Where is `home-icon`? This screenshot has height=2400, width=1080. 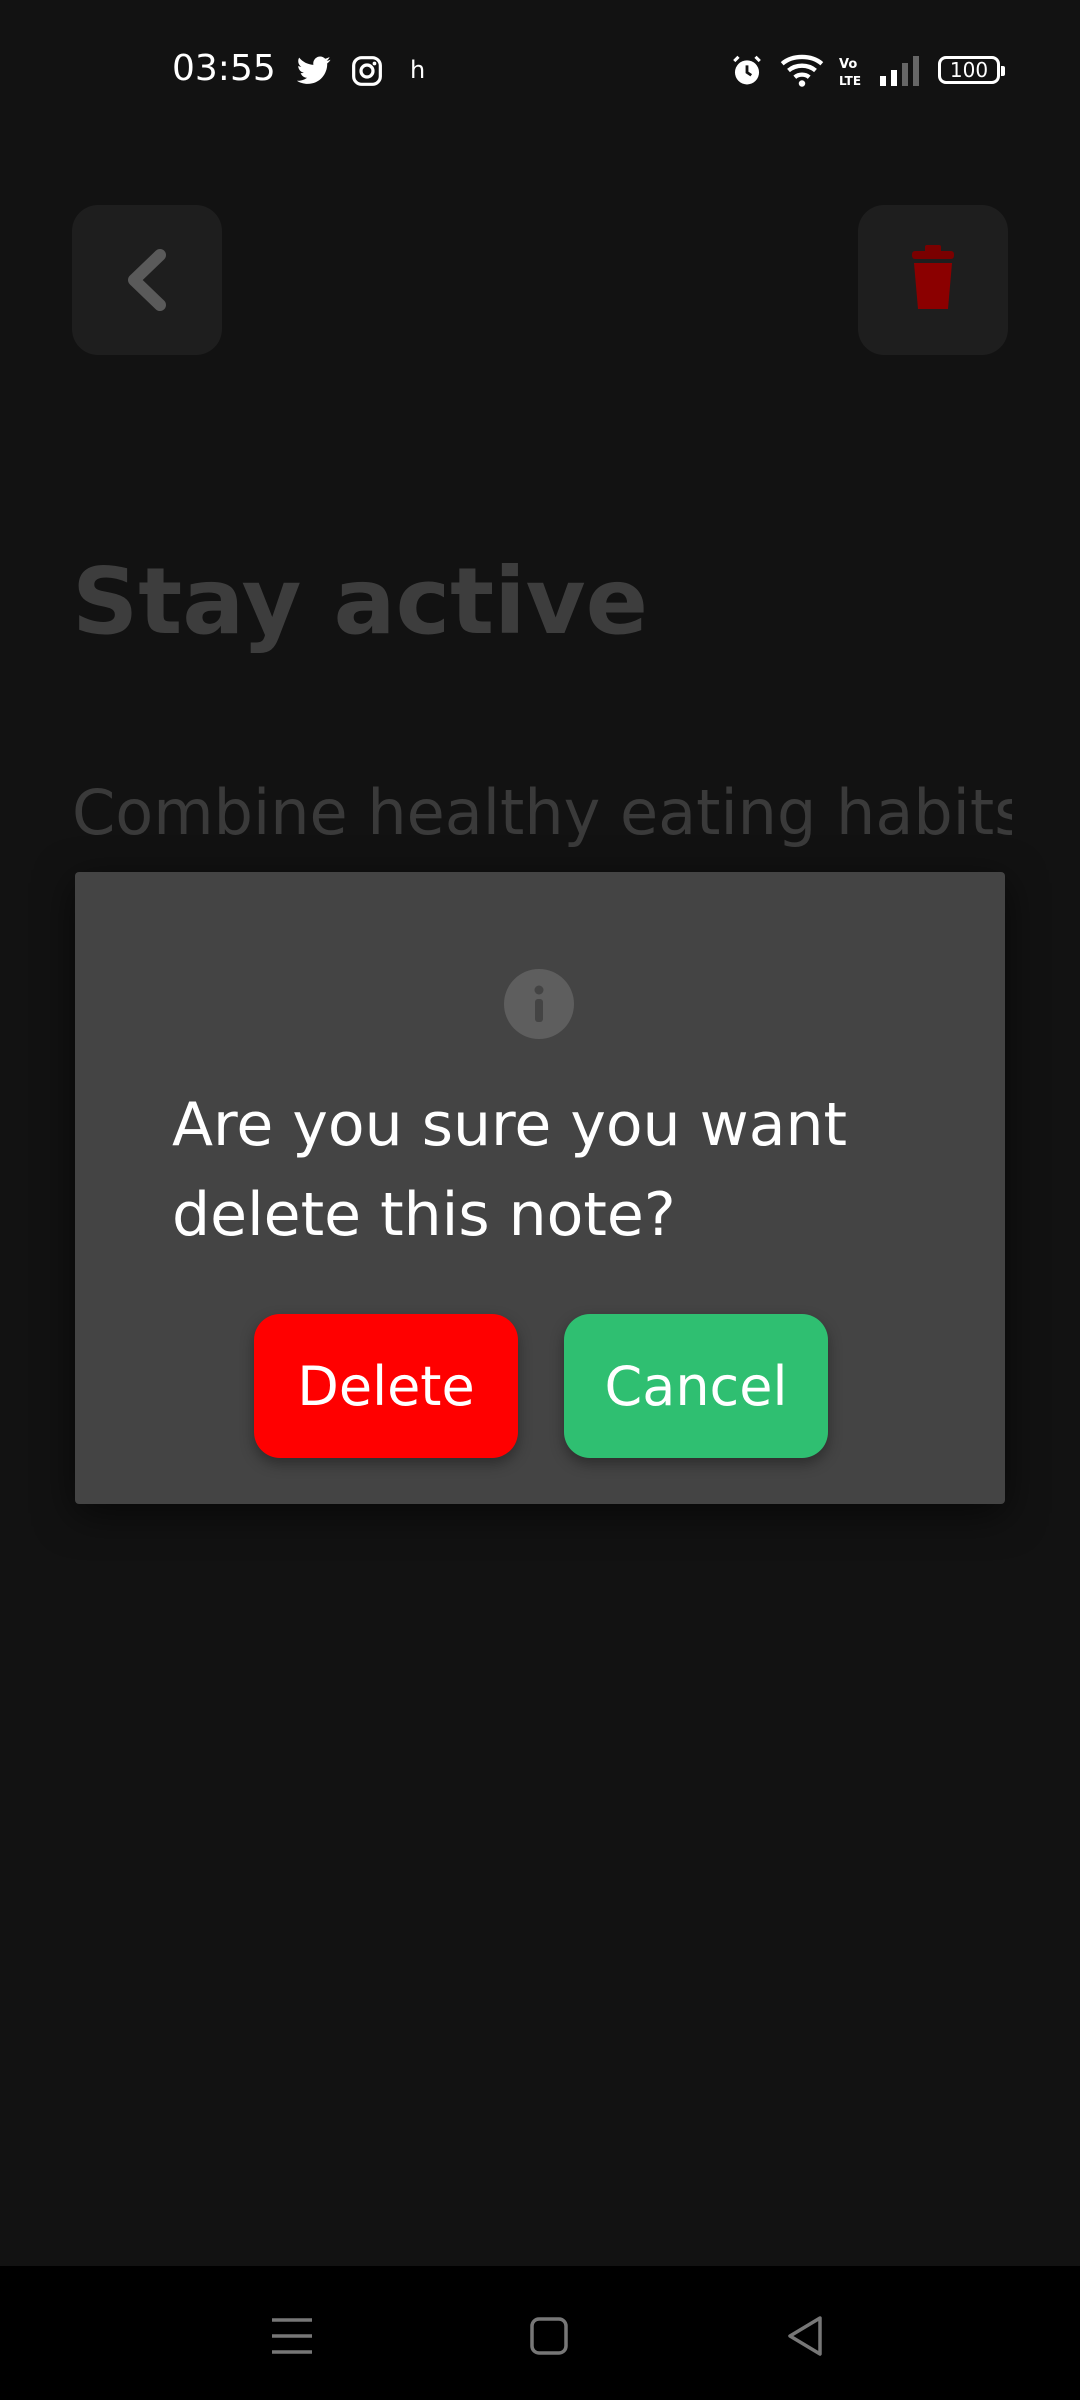
home-icon is located at coordinates (549, 2336).